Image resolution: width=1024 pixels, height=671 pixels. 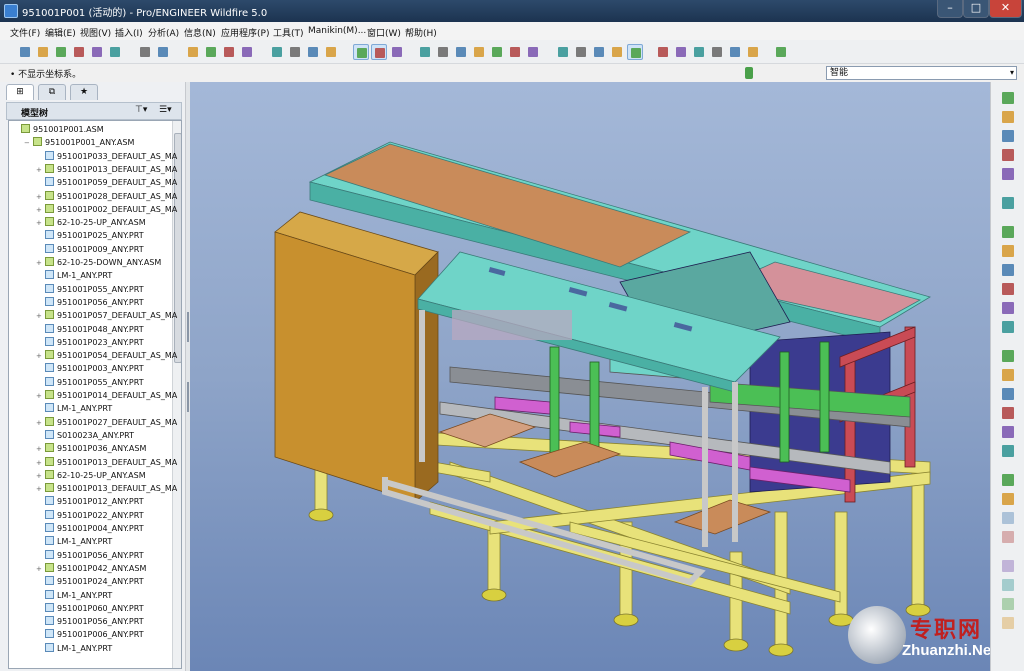 I want to click on datum-points-icon, so click(x=717, y=52).